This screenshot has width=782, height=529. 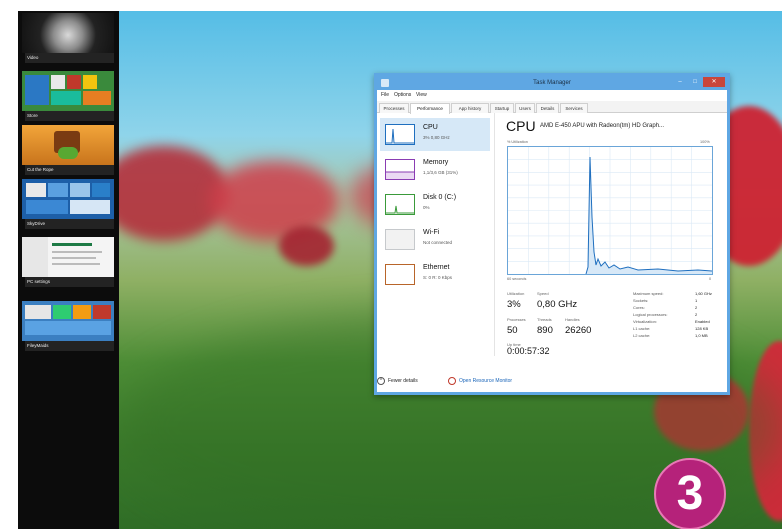 What do you see at coordinates (403, 381) in the screenshot?
I see `fewer-details-button: Fewer details` at bounding box center [403, 381].